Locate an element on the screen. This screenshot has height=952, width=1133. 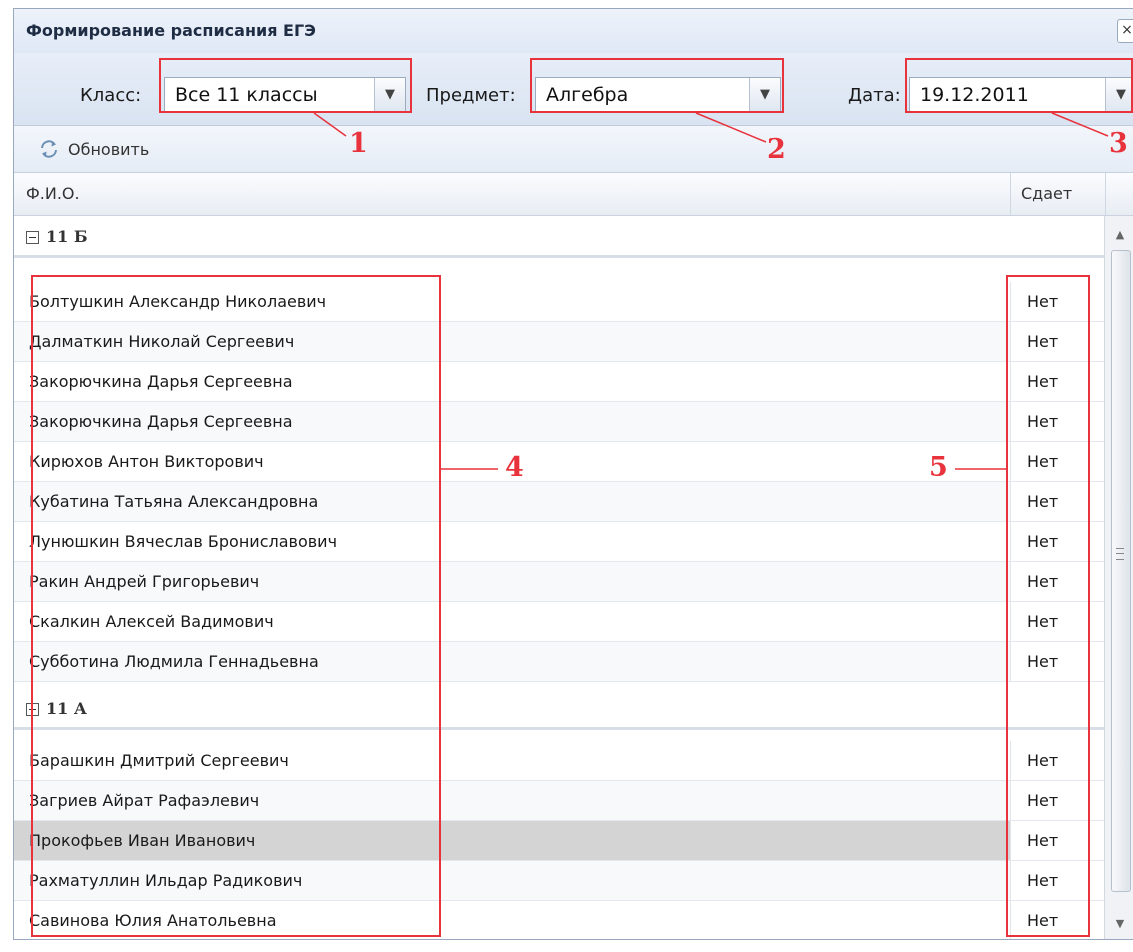
scroll-up-icon: ▲ is located at coordinates (1119, 235).